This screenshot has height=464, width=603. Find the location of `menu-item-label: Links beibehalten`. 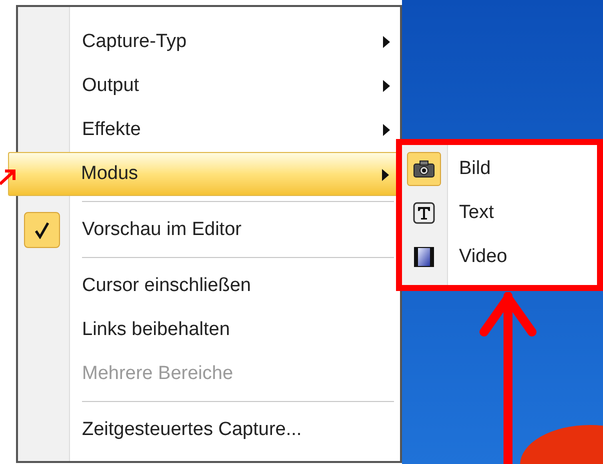

menu-item-label: Links beibehalten is located at coordinates (156, 330).